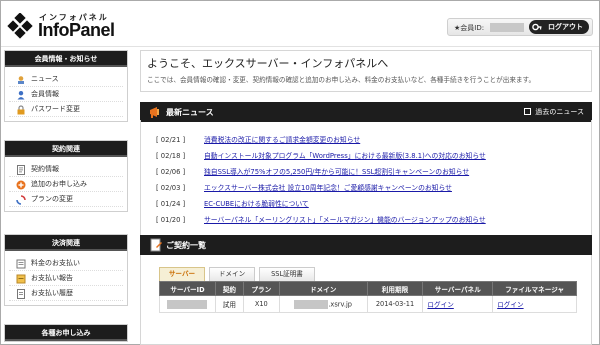 This screenshot has width=600, height=345. Describe the element at coordinates (21, 95) in the screenshot. I see `member-icon` at that location.